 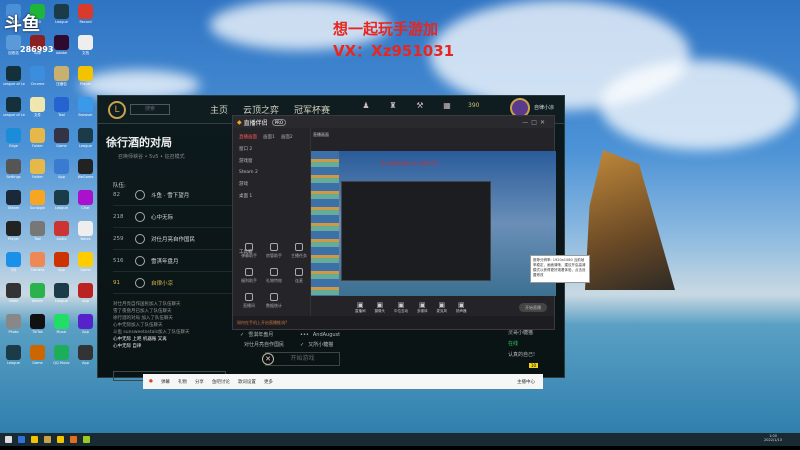 What do you see at coordinates (393, 105) in the screenshot?
I see `collection-icon: ♜` at bounding box center [393, 105].